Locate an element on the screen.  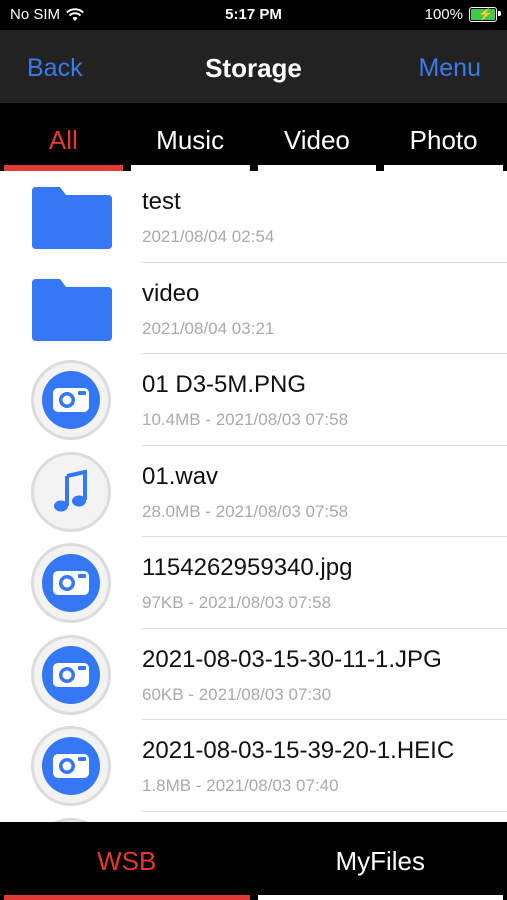
status-bar: No SIM 5:17 PM 100% ⚡ is located at coordinates (253, 15).